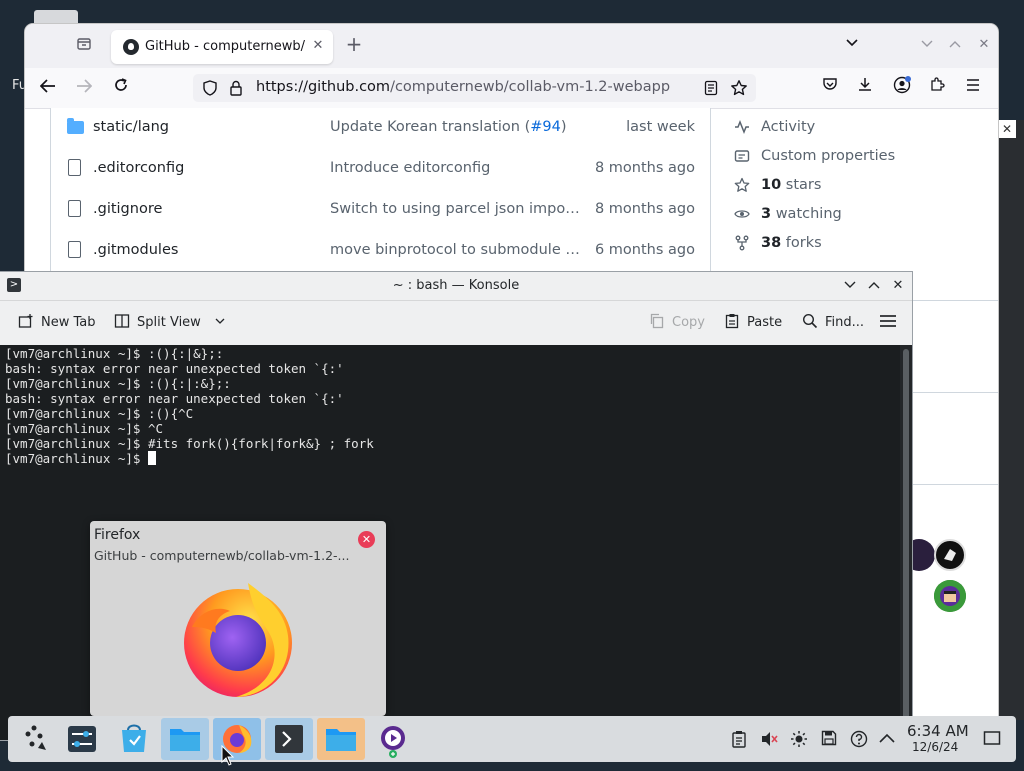 This screenshot has height=771, width=1024. What do you see at coordinates (927, 45) in the screenshot?
I see `window-minimize-icon` at bounding box center [927, 45].